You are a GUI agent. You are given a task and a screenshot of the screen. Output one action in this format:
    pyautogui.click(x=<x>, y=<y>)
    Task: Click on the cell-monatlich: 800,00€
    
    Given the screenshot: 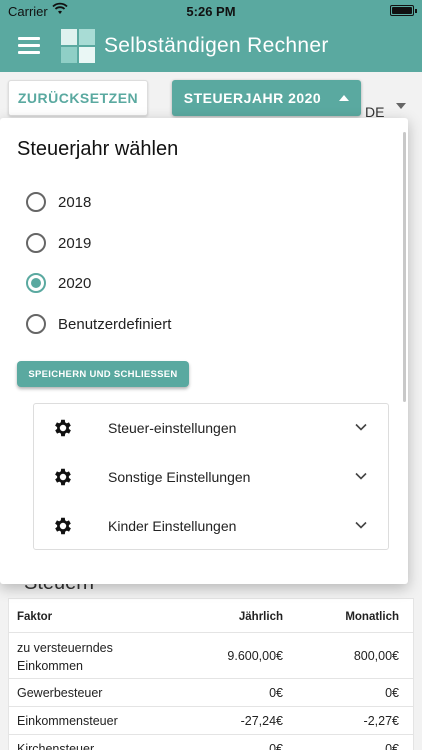 What is the action you would take?
    pyautogui.click(x=376, y=656)
    